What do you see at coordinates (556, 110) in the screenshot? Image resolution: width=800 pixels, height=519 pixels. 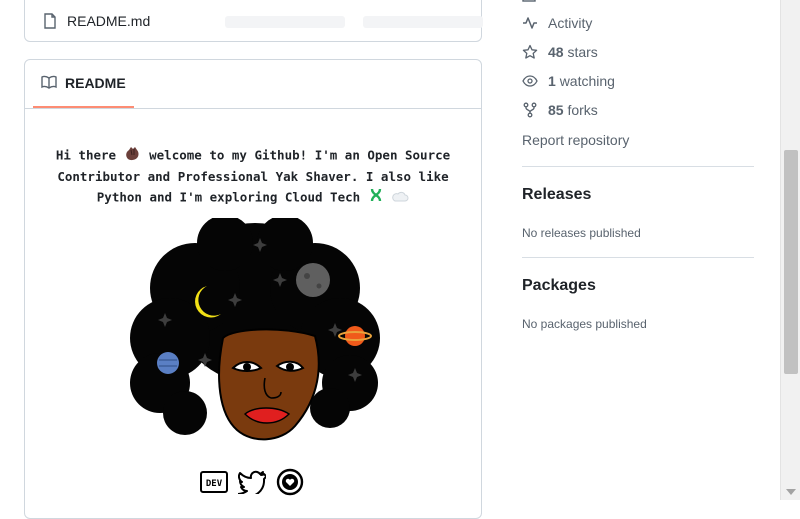 I see `forks-count: 85` at bounding box center [556, 110].